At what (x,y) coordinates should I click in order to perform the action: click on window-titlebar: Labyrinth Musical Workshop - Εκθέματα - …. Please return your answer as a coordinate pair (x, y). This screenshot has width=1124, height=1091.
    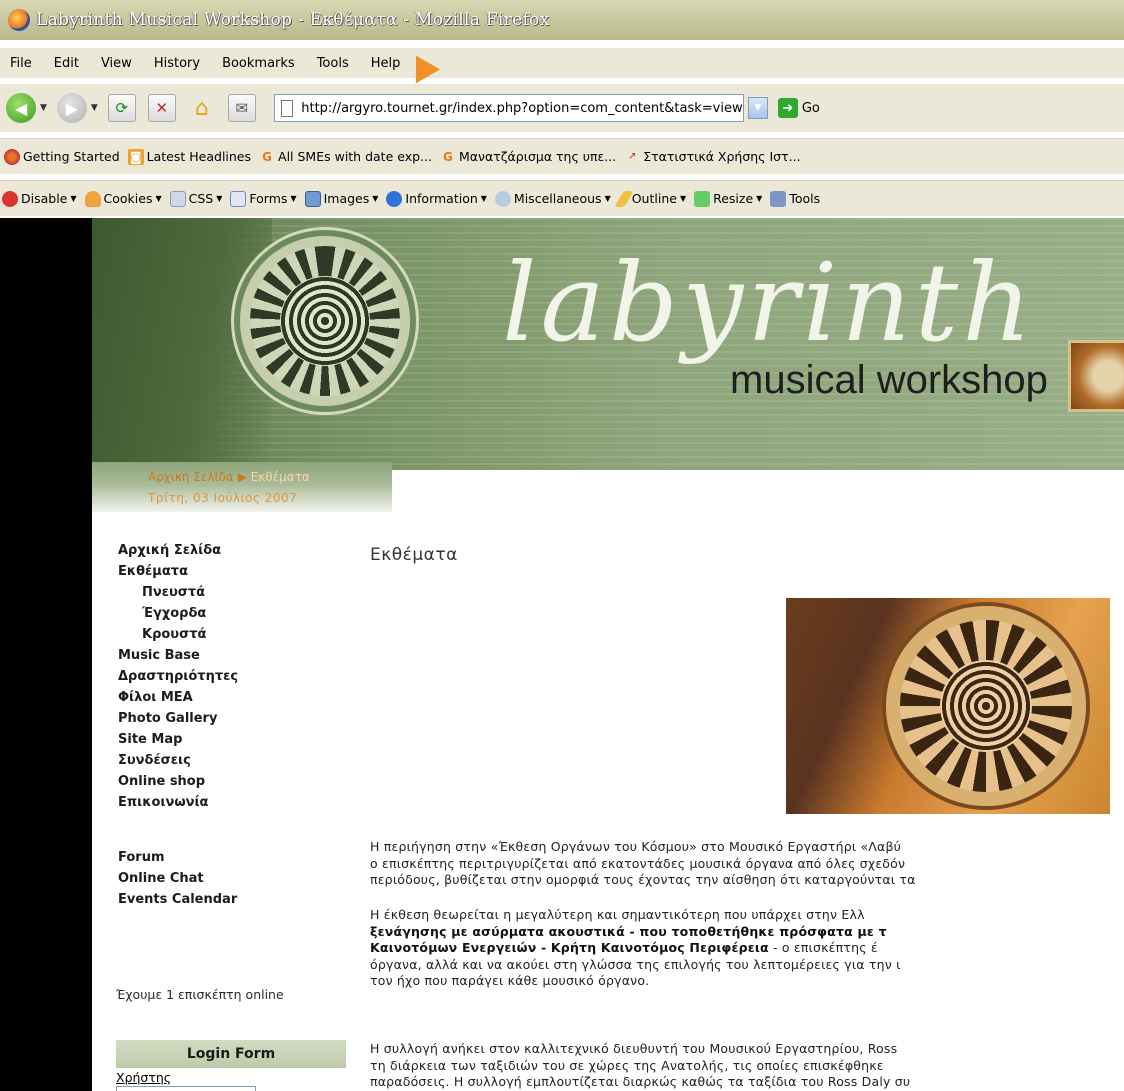
    Looking at the image, I should click on (562, 20).